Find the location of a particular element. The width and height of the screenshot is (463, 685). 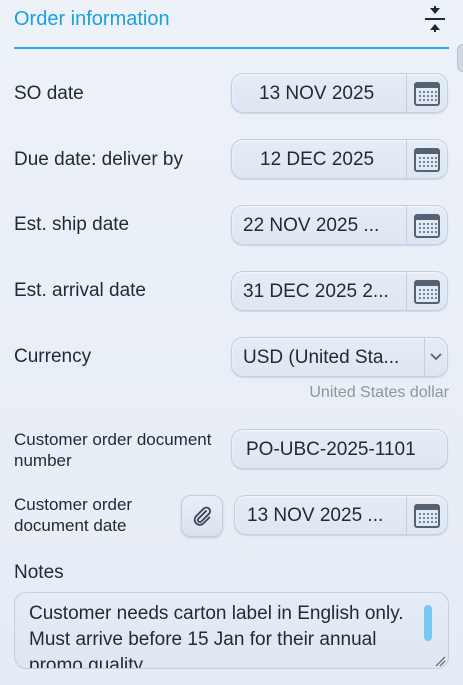

chevron-down-icon is located at coordinates (435, 357).